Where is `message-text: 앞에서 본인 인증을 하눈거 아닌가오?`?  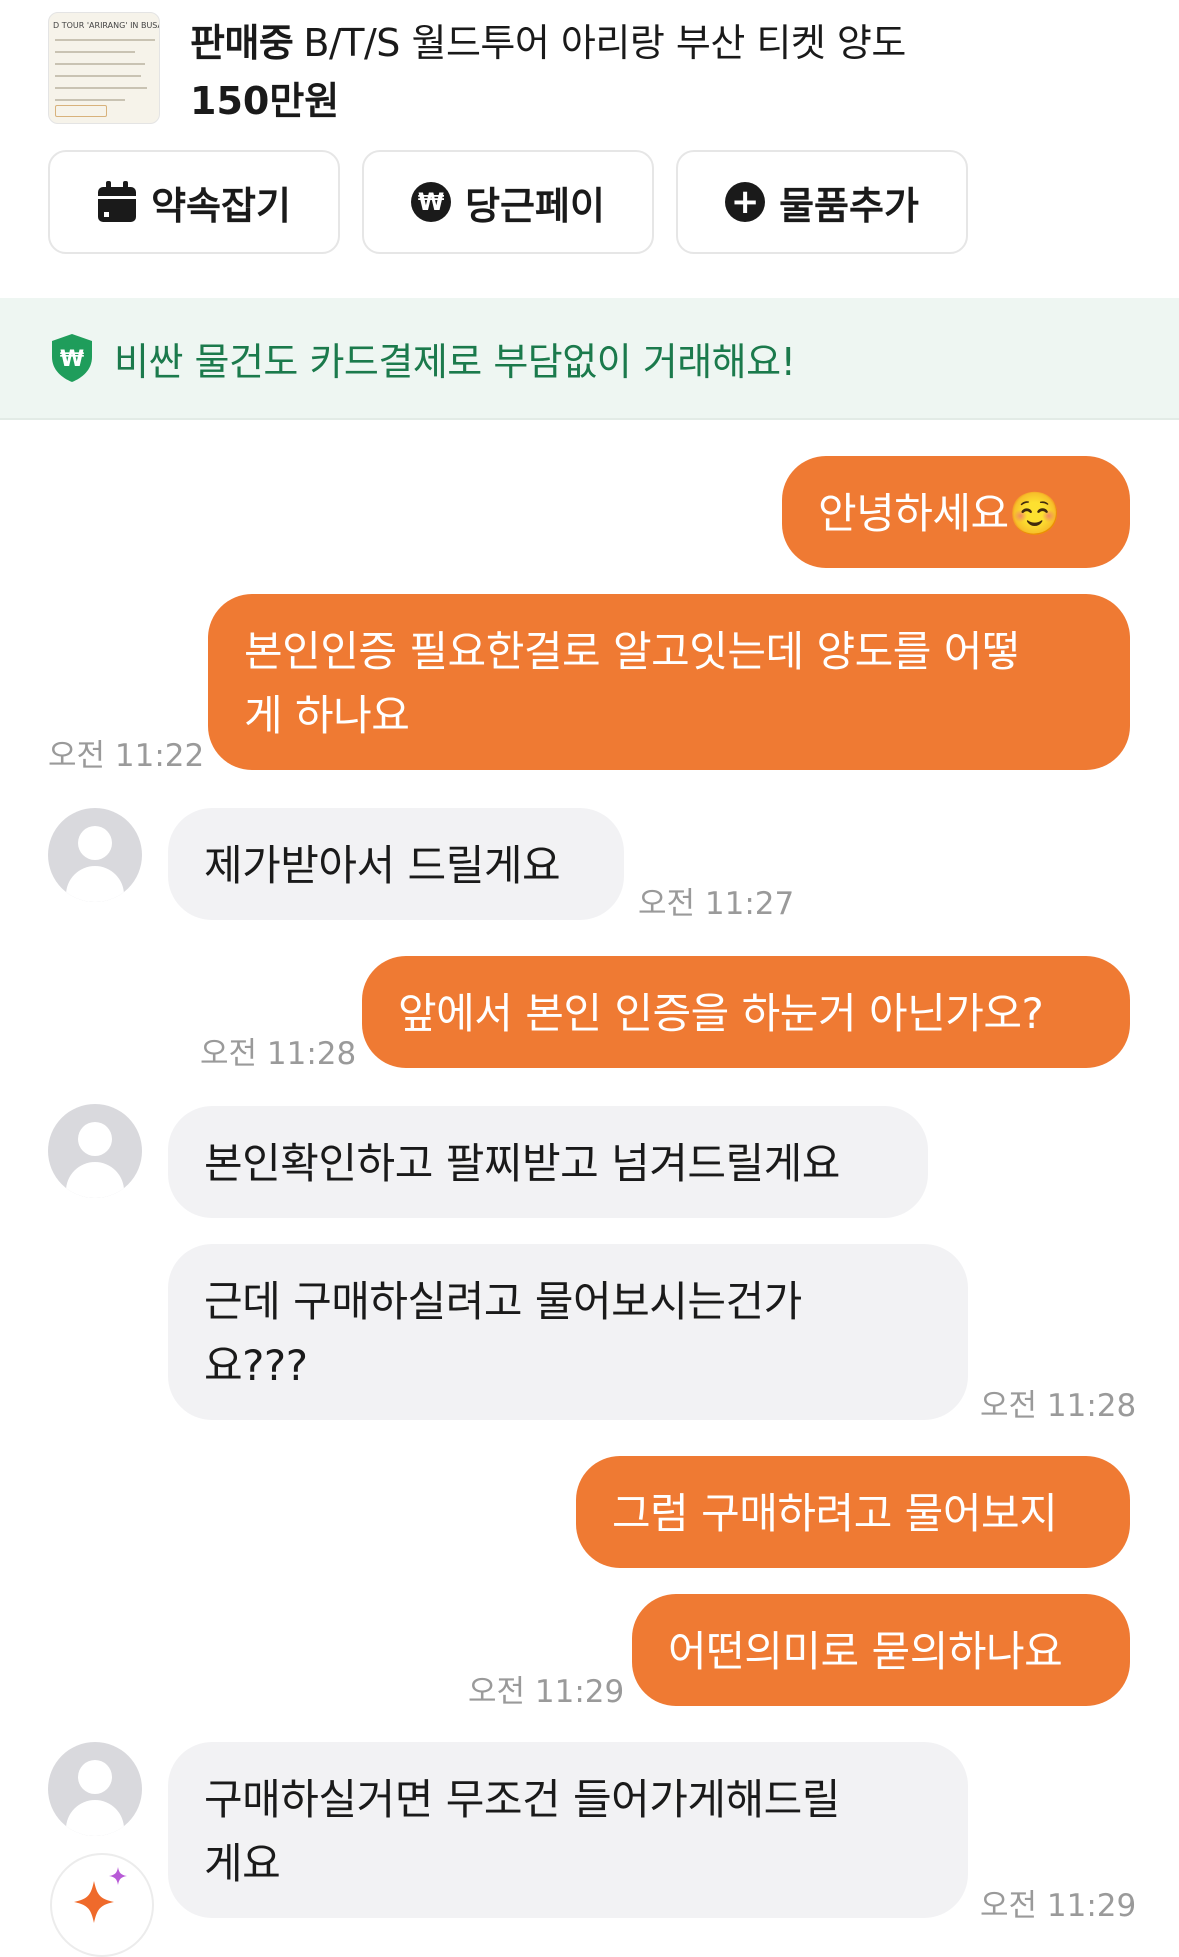
message-text: 앞에서 본인 인증을 하눈거 아닌가오? is located at coordinates (721, 1013).